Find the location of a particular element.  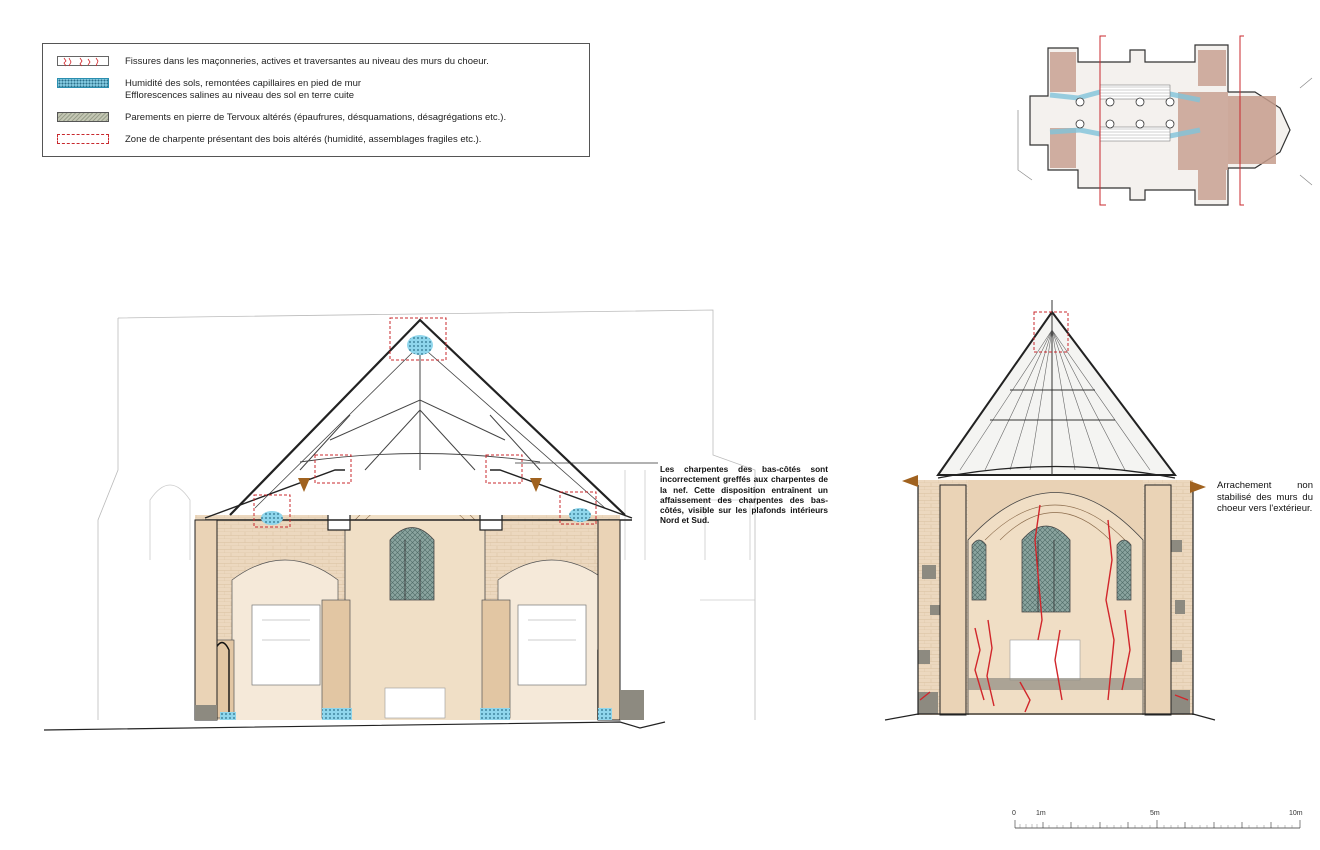

choir-section is located at coordinates (1050, 510).